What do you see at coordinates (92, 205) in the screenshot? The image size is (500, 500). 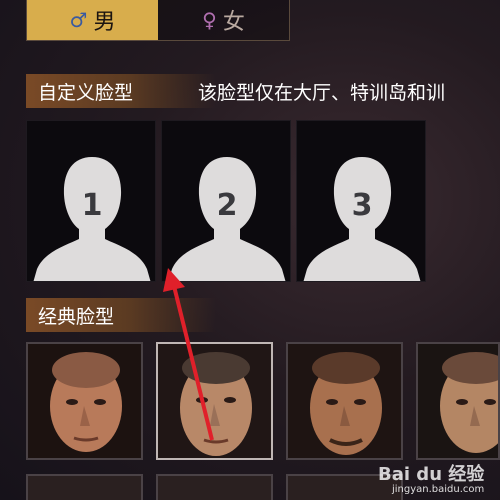 I see `slot-number: 1` at bounding box center [92, 205].